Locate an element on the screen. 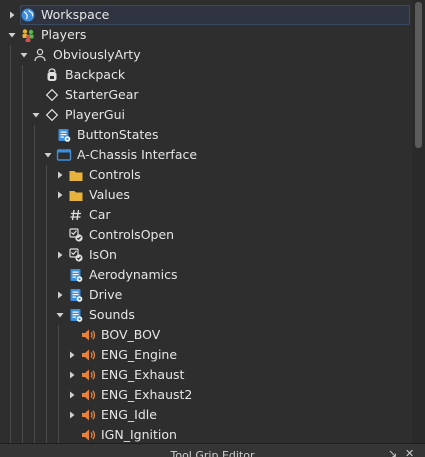  tree-item-eng-idle: ENG_Idle is located at coordinates (206, 415).